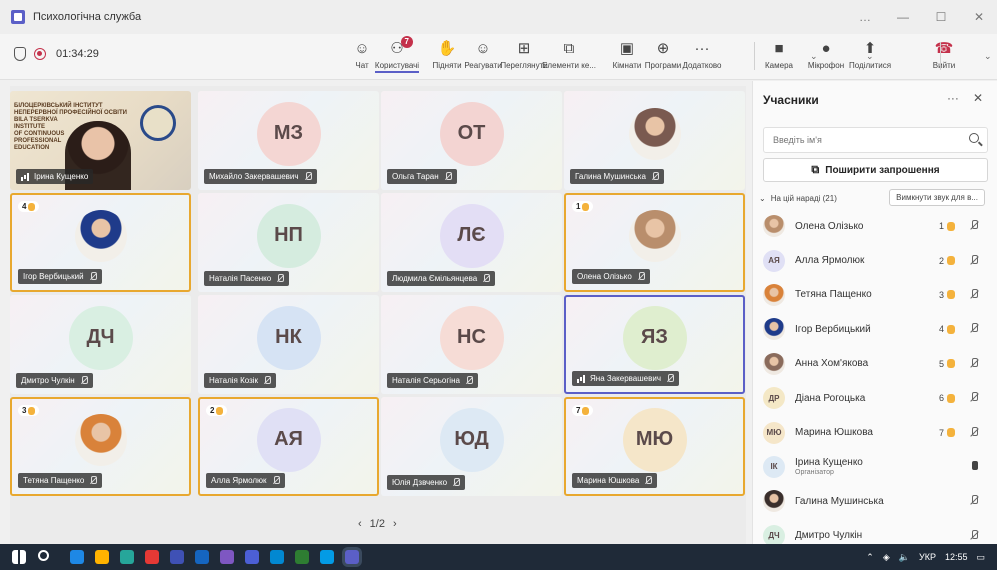  I want to click on window-controls: … — ☐ ✕, so click(922, 17).